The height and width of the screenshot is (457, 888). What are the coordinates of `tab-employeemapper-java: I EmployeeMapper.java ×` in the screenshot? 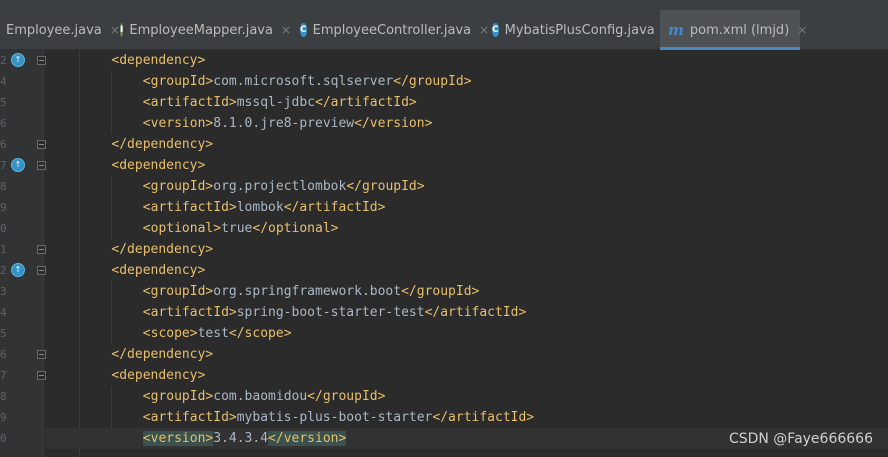 It's located at (205, 30).